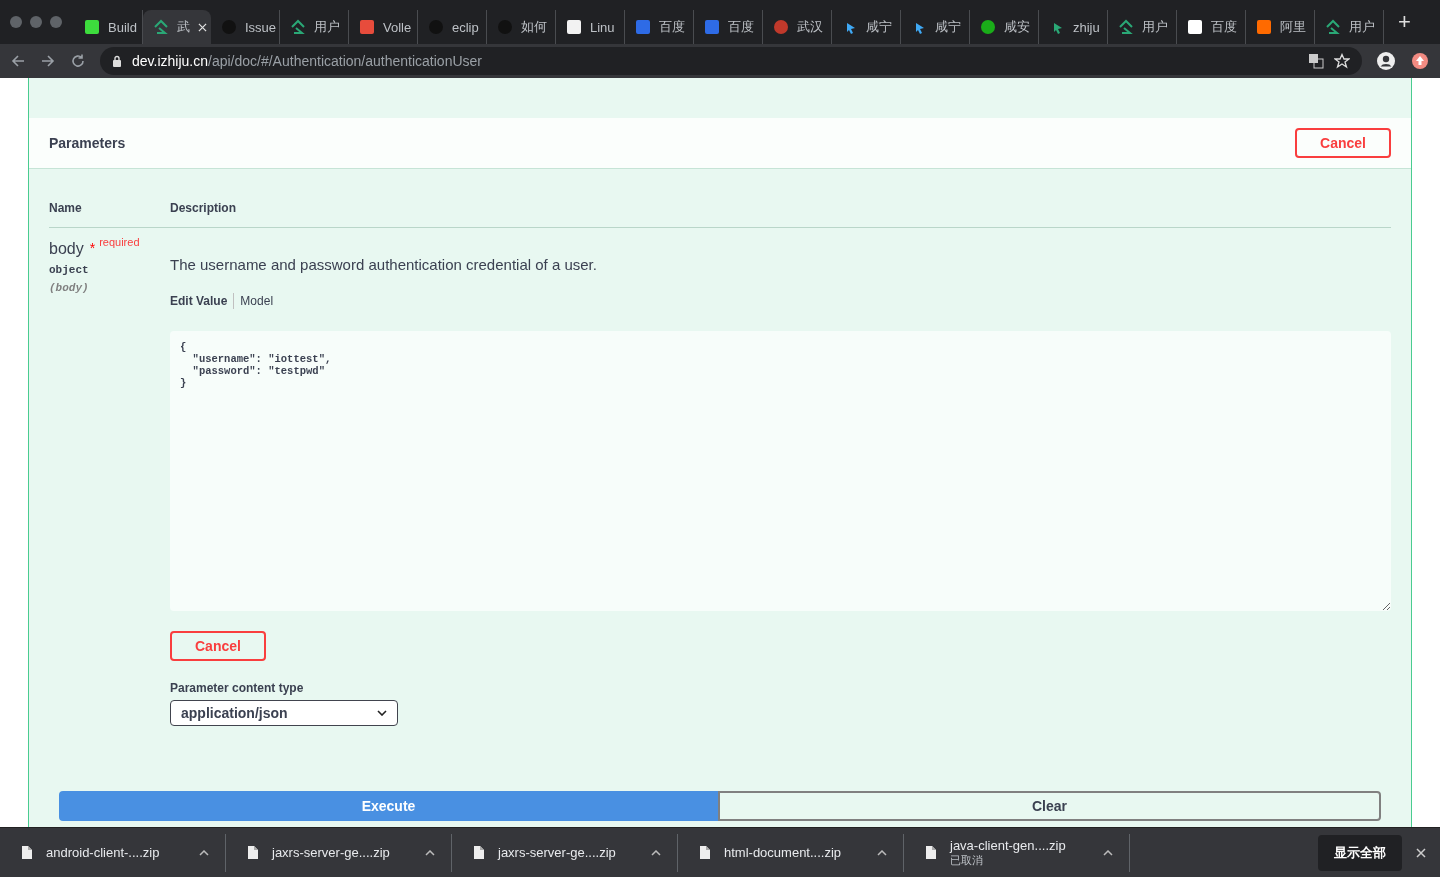 The width and height of the screenshot is (1440, 877). I want to click on column-header: Description, so click(203, 208).